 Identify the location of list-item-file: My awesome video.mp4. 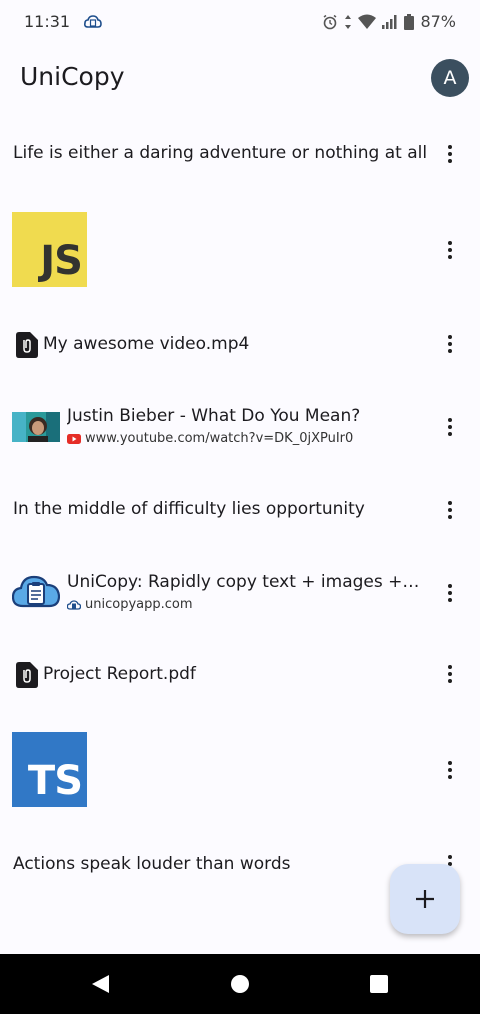
(240, 344).